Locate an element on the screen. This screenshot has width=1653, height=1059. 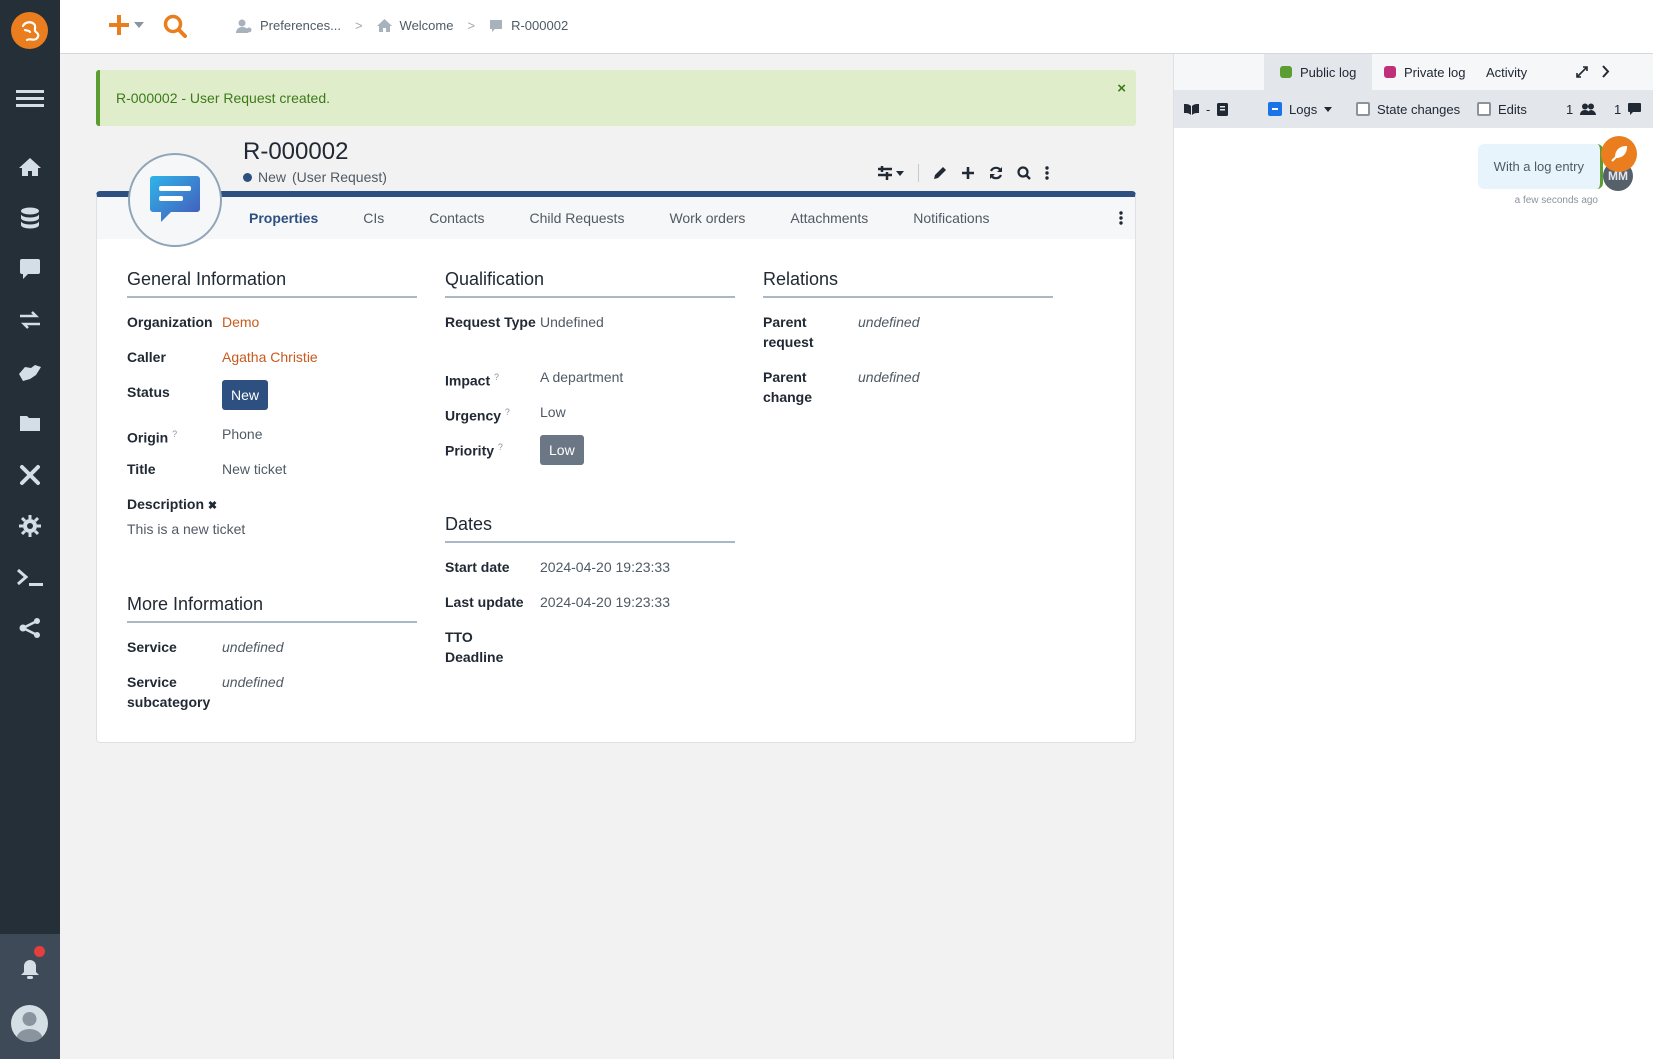
tab-properties: Properties is located at coordinates (283, 218).